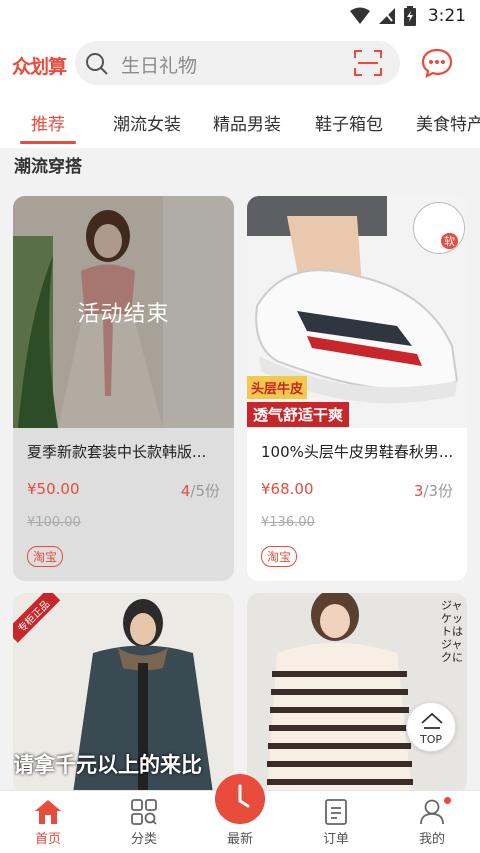 Image resolution: width=480 pixels, height=853 pixels. I want to click on search-input: 生日礼物, so click(237, 63).